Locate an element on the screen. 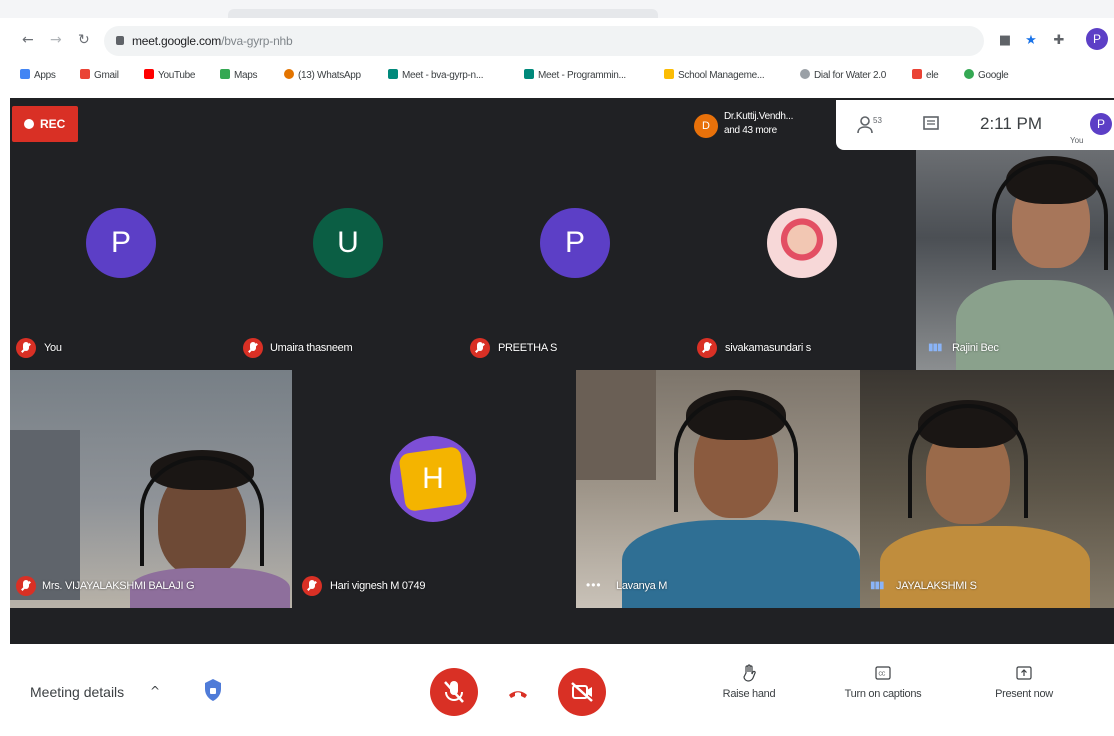 The image size is (1114, 736). forward-arrow-icon: → is located at coordinates (56, 40).